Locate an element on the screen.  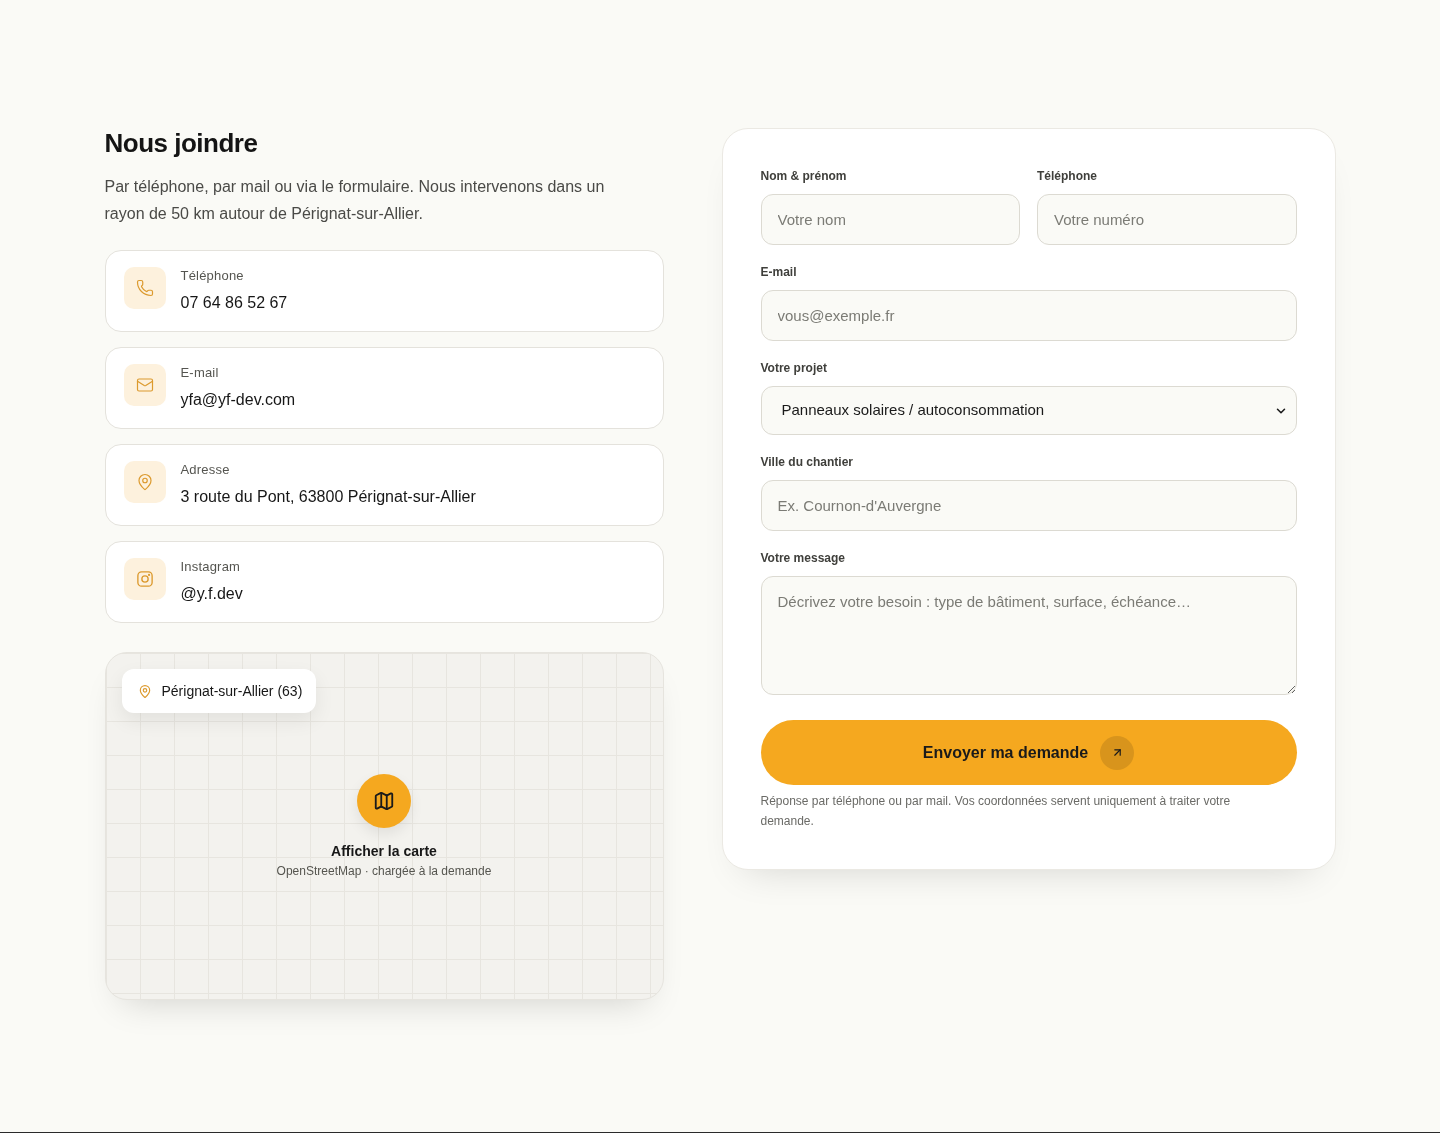
map-icon is located at coordinates (384, 800).